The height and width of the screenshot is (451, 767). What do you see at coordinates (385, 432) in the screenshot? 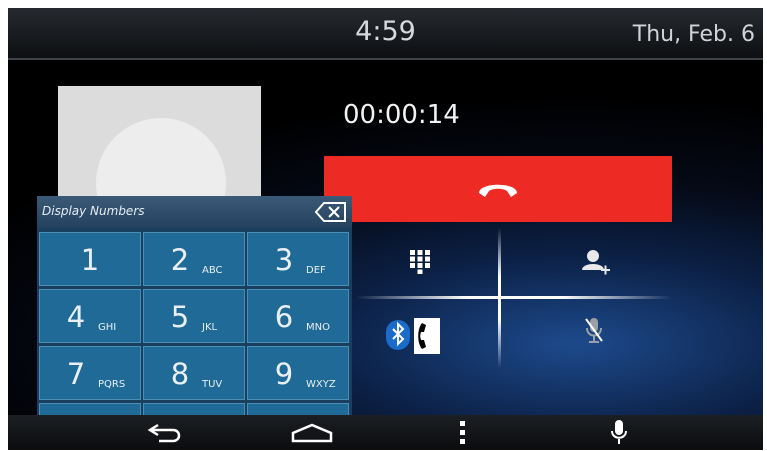
I see `navigation-bar` at bounding box center [385, 432].